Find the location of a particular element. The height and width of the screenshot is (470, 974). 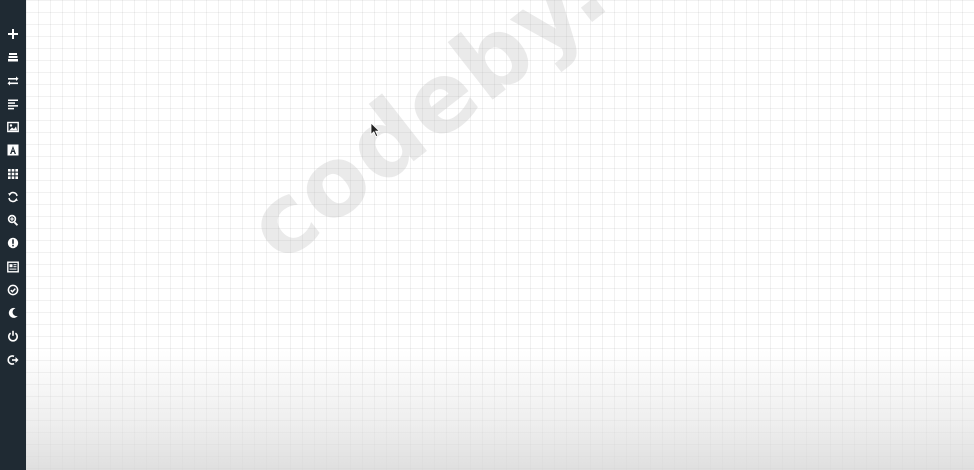

swap-button is located at coordinates (13, 81).